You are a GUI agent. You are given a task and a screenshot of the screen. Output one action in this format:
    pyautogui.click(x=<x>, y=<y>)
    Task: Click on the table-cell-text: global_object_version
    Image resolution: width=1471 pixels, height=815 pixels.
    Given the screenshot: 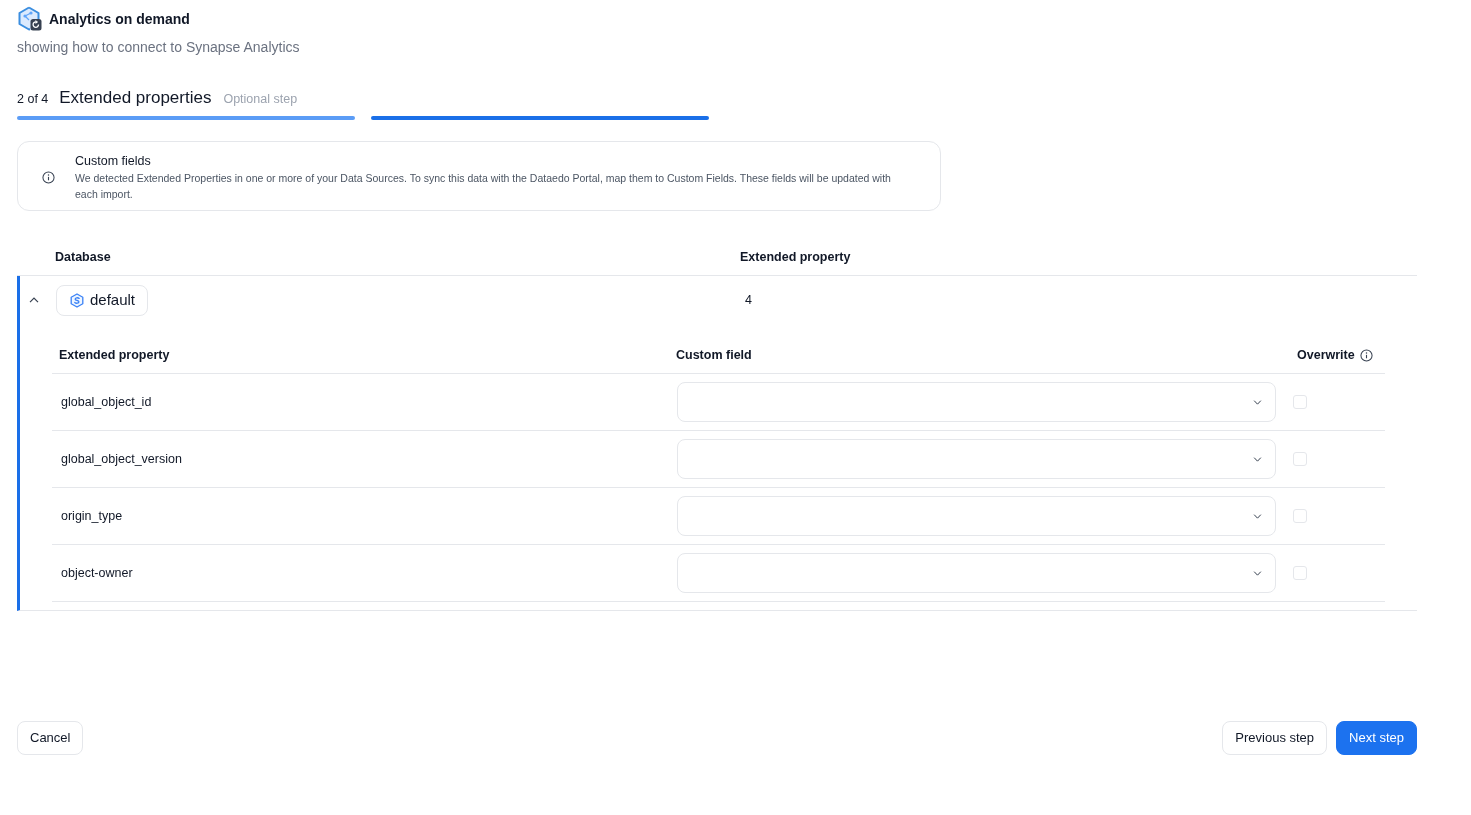 What is the action you would take?
    pyautogui.click(x=121, y=459)
    